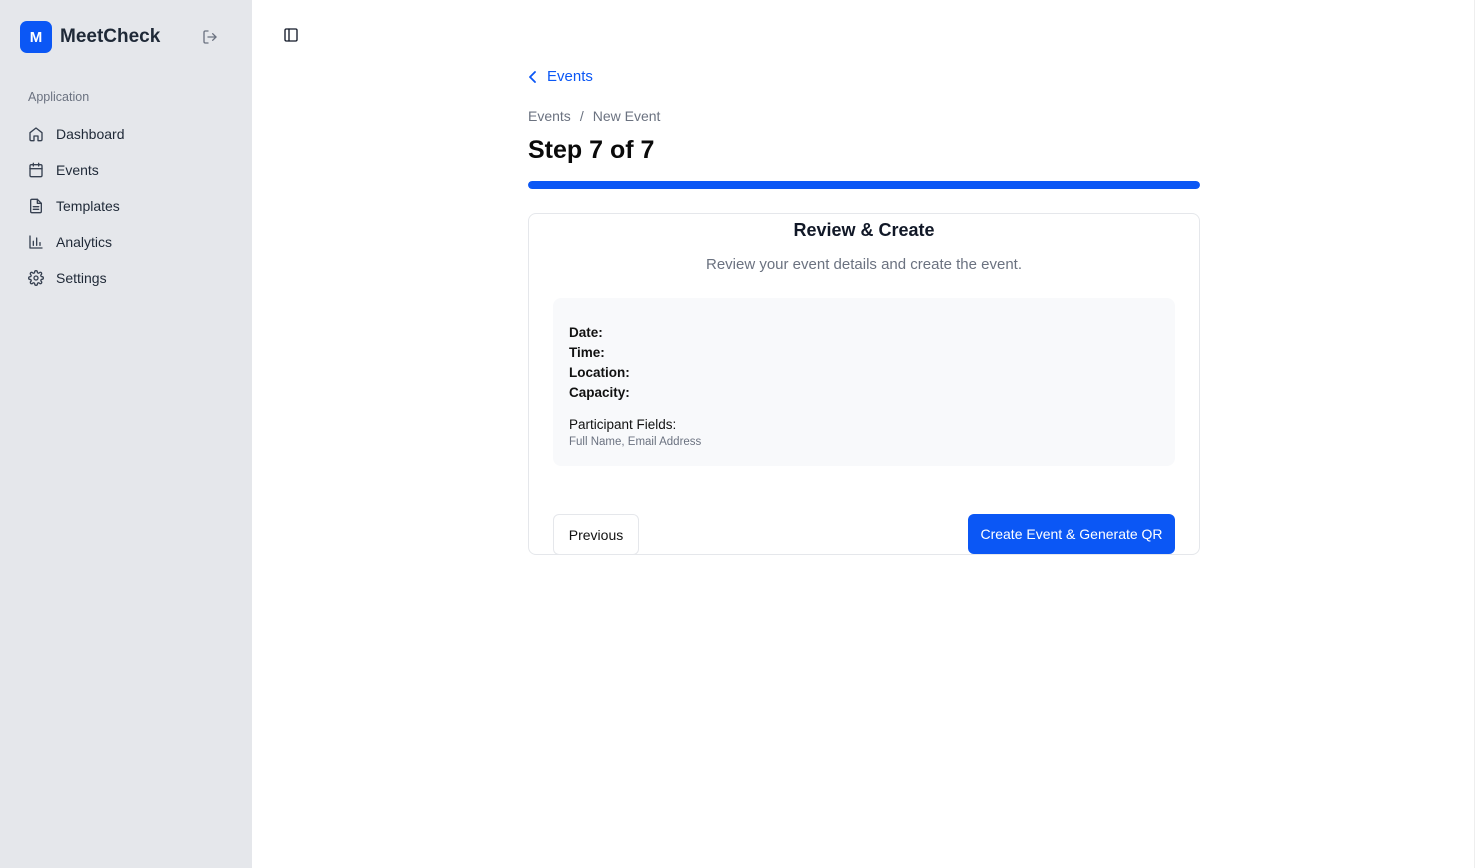  What do you see at coordinates (36, 170) in the screenshot?
I see `calendar-icon` at bounding box center [36, 170].